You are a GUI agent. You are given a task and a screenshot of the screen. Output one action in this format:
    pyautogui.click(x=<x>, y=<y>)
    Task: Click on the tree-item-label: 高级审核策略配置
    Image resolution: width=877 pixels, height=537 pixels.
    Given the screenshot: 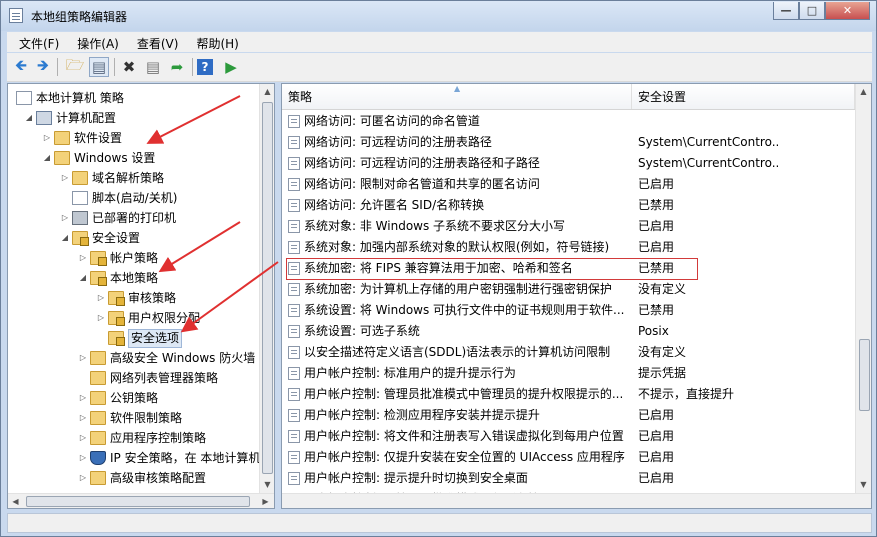 What is the action you would take?
    pyautogui.click(x=158, y=478)
    